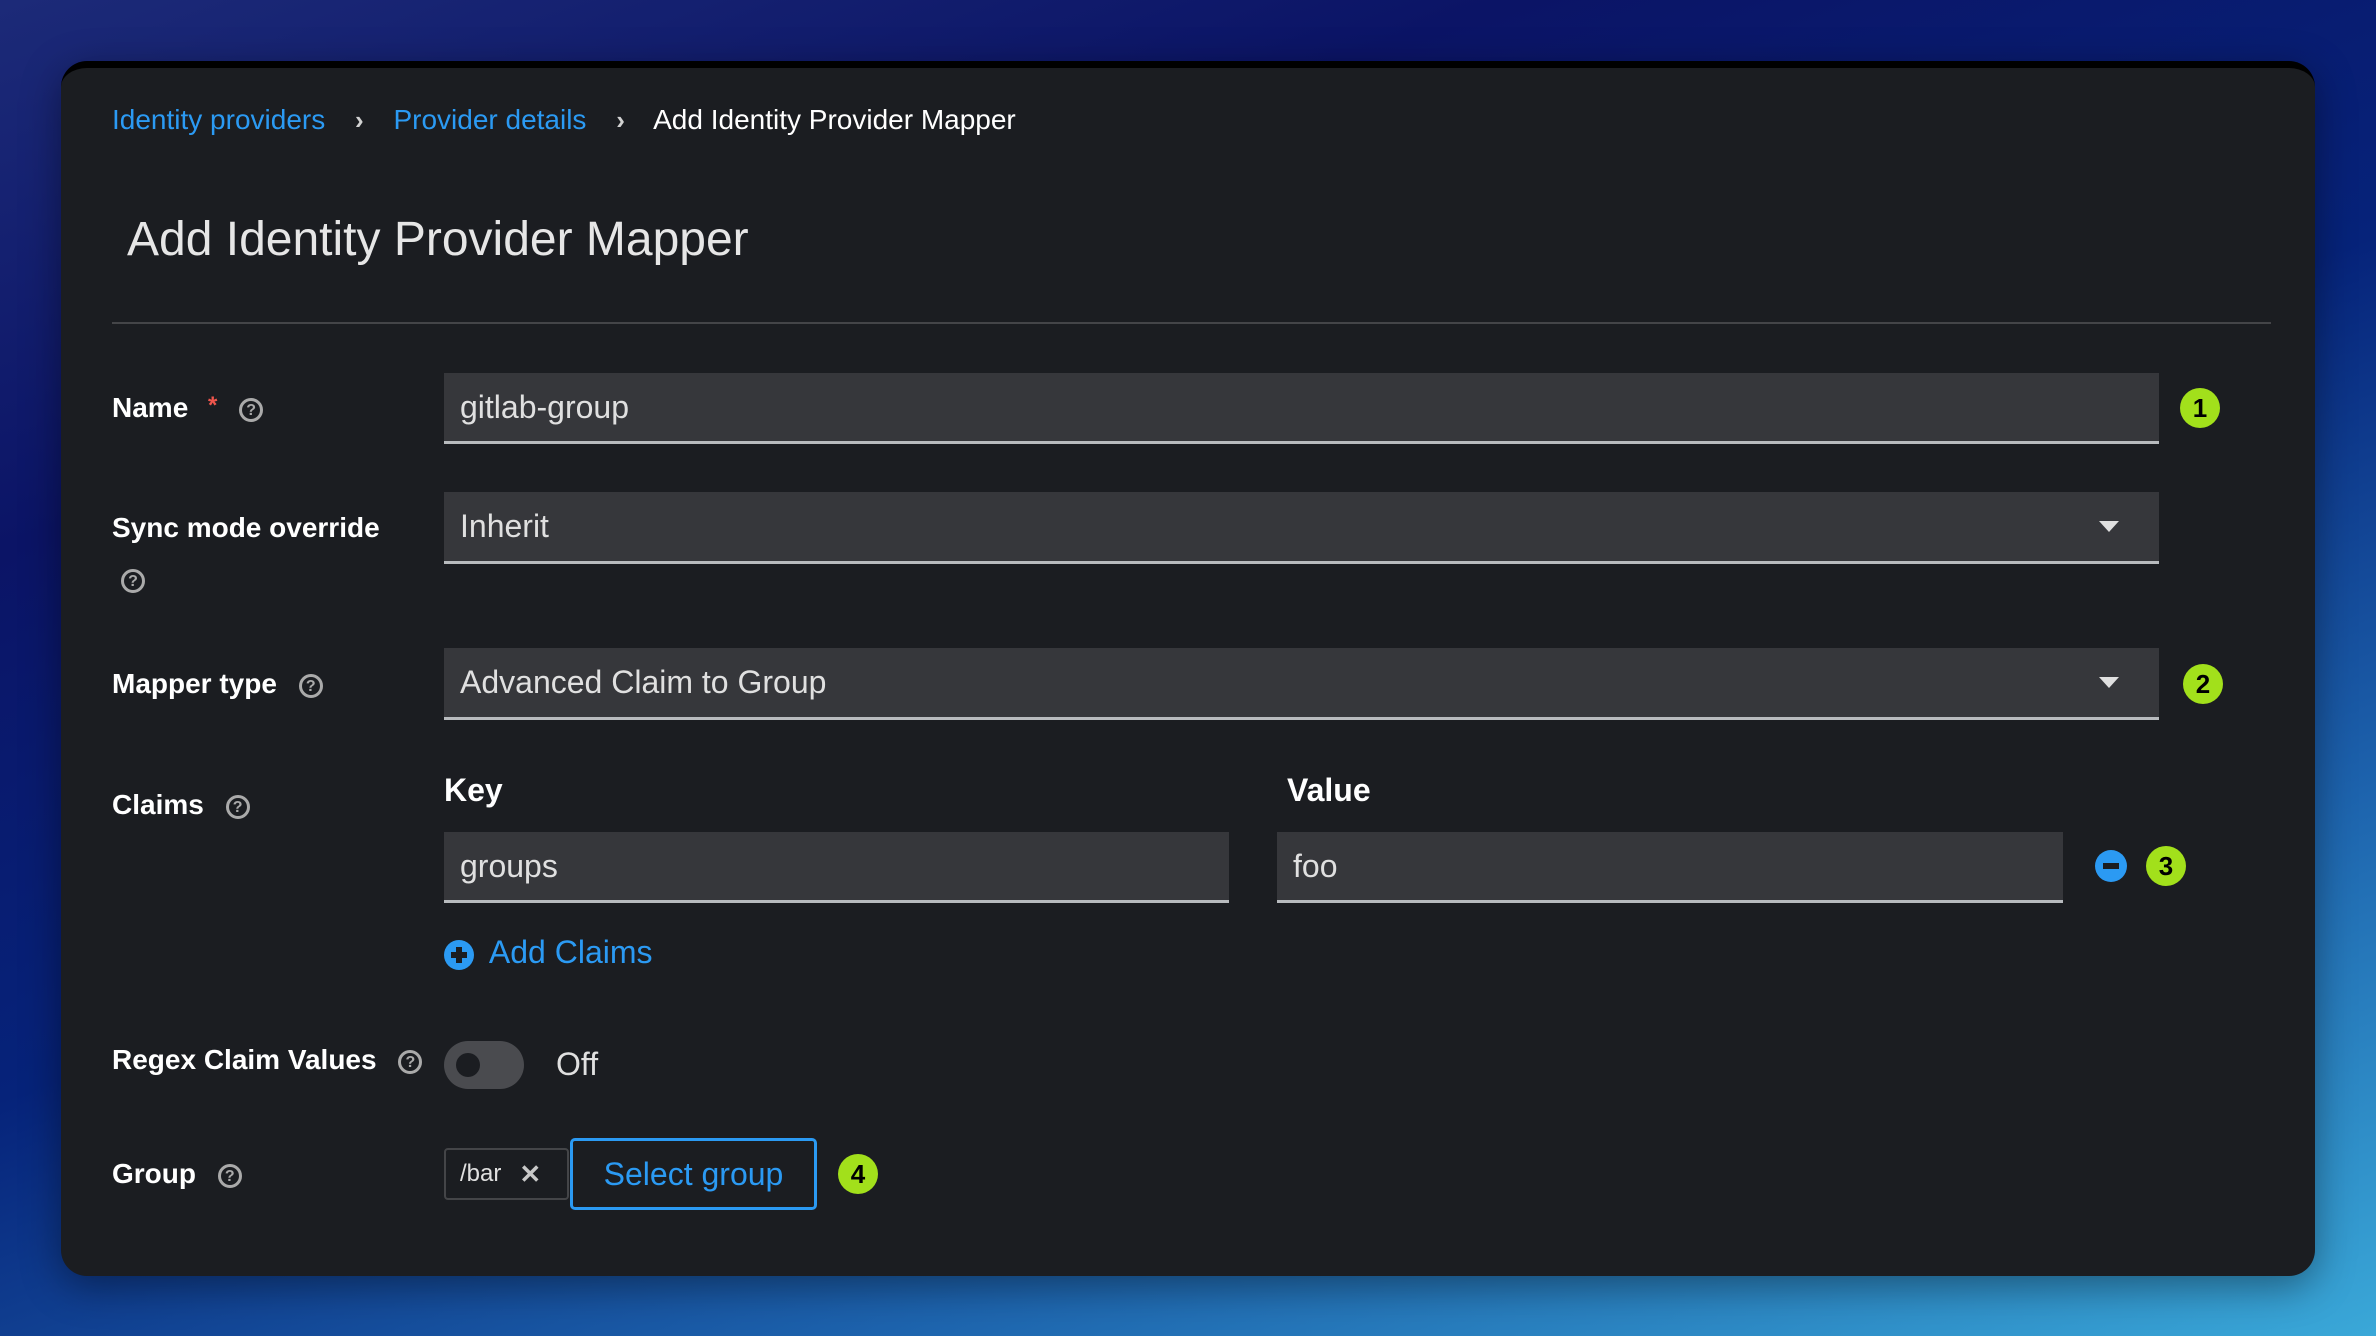 The height and width of the screenshot is (1336, 2376). Describe the element at coordinates (2203, 684) in the screenshot. I see `step-badge-2: 2` at that location.